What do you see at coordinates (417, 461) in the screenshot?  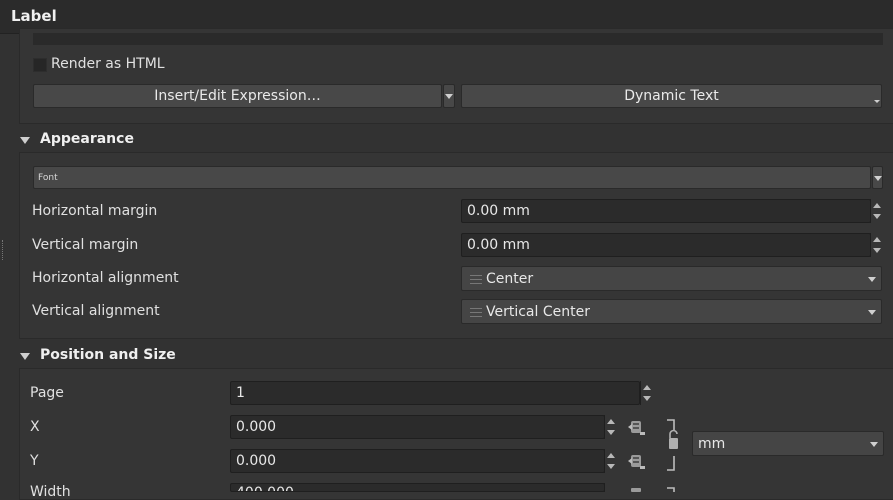 I see `y-input: 0.000` at bounding box center [417, 461].